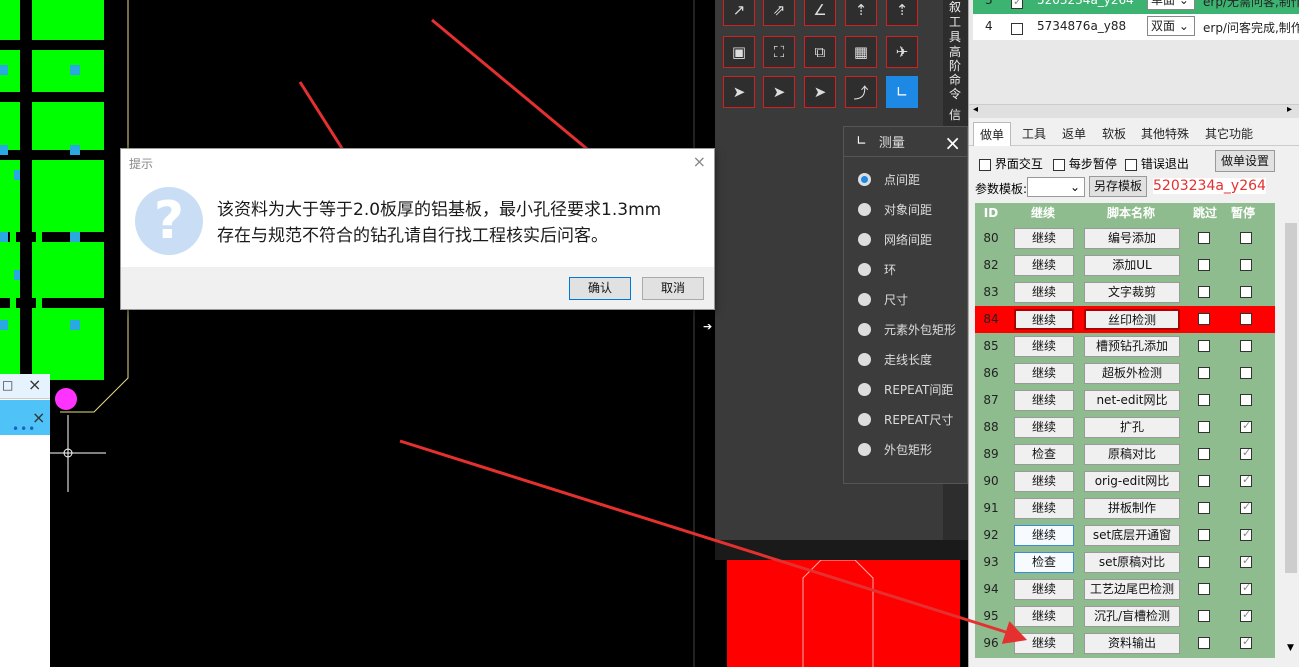 The height and width of the screenshot is (667, 1299). What do you see at coordinates (1125, 265) in the screenshot?
I see `table-row: 82 继续 添加UL` at bounding box center [1125, 265].